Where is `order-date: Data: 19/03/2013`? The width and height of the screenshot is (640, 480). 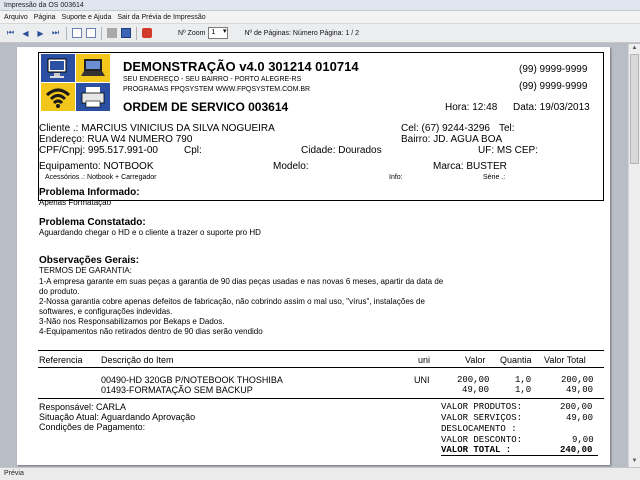 order-date: Data: 19/03/2013 is located at coordinates (551, 107).